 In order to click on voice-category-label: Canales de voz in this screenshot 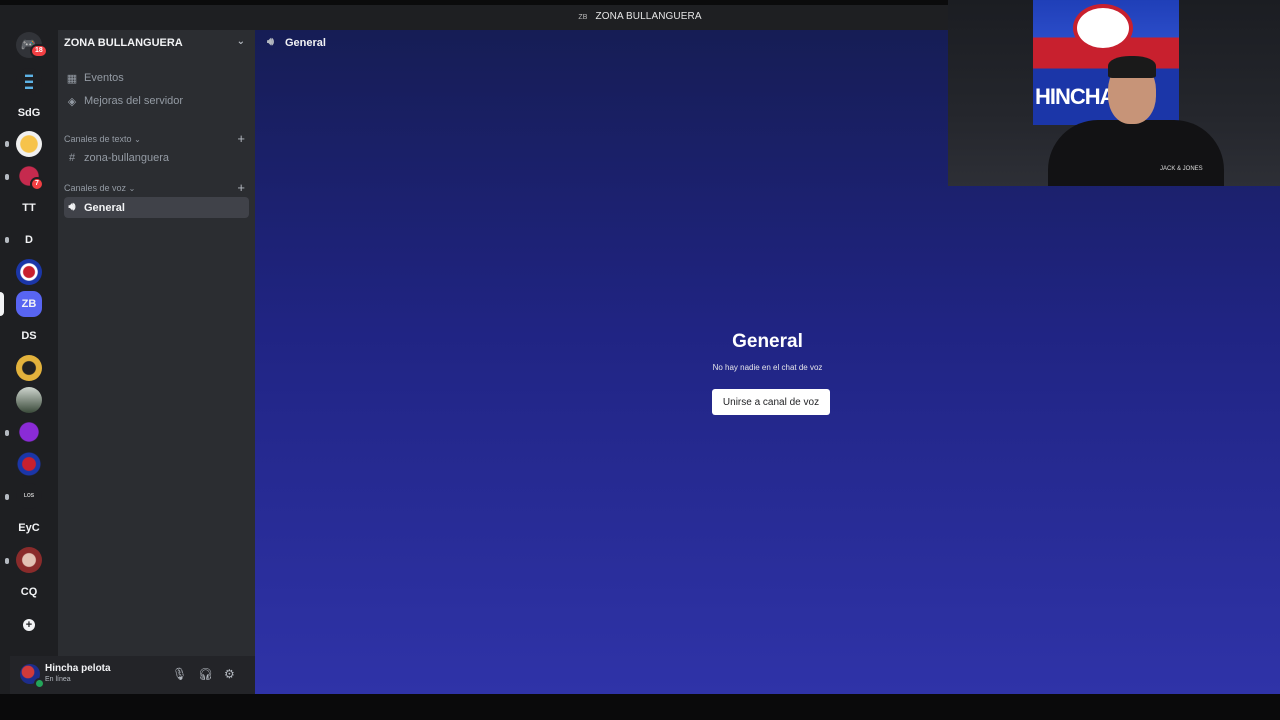, I will do `click(95, 188)`.